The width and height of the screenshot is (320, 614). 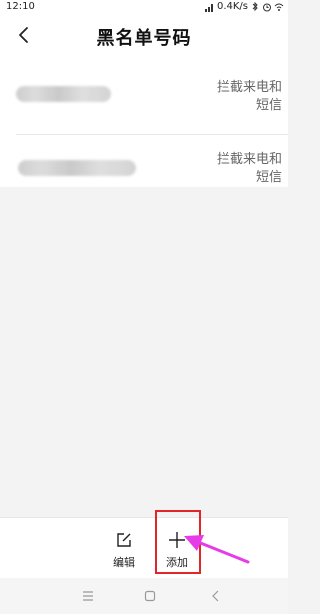 I want to click on signal-icon, so click(x=209, y=7).